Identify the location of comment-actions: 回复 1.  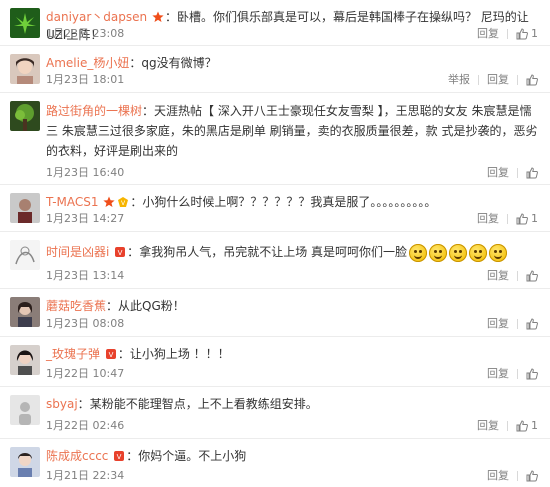
(507, 219).